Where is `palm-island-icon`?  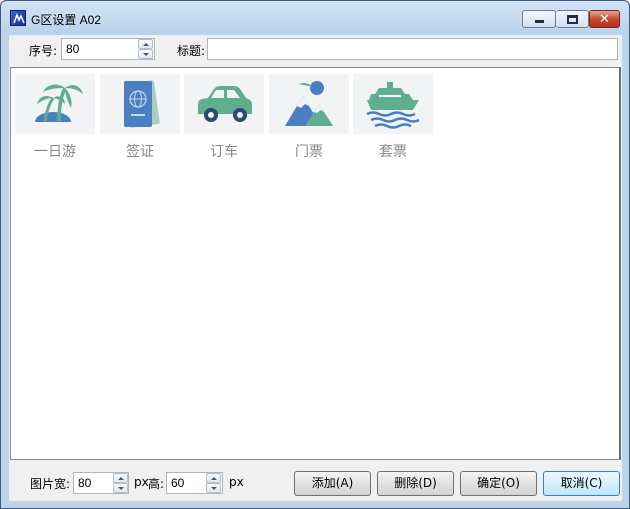 palm-island-icon is located at coordinates (56, 109).